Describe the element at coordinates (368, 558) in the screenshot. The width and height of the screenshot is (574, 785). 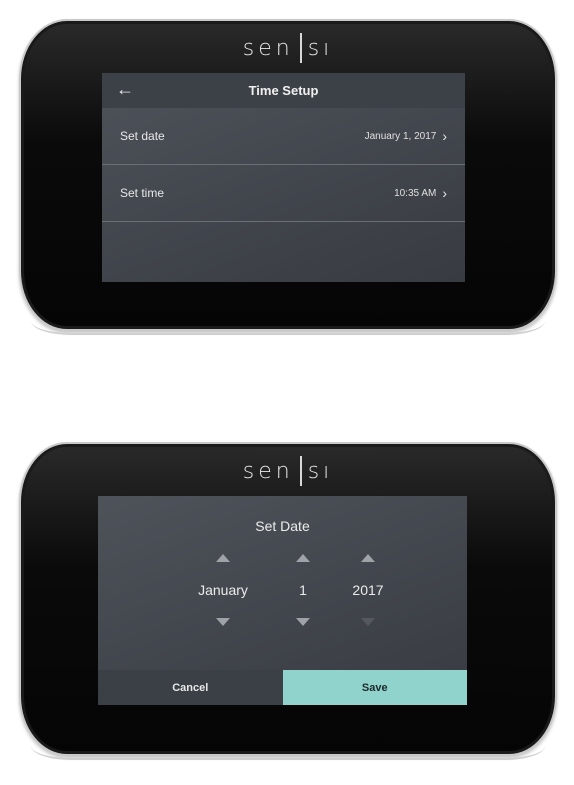
I see `year-up-arrow-icon` at that location.